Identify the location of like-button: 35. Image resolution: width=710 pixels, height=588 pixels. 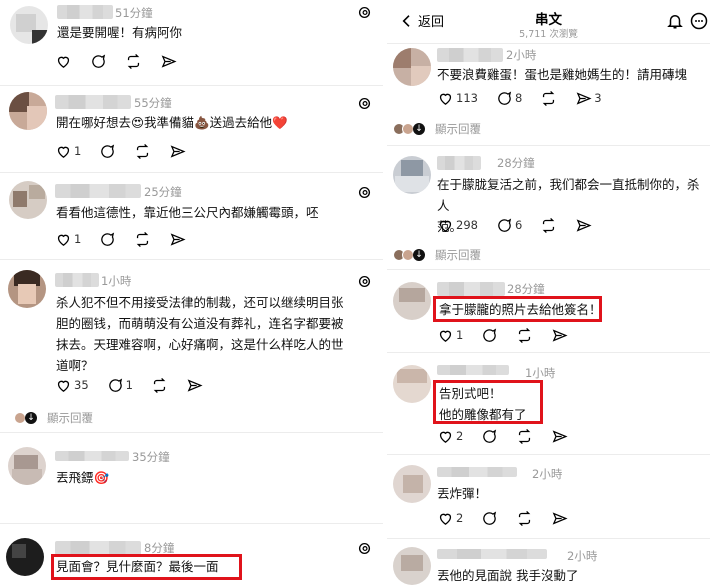
(72, 385).